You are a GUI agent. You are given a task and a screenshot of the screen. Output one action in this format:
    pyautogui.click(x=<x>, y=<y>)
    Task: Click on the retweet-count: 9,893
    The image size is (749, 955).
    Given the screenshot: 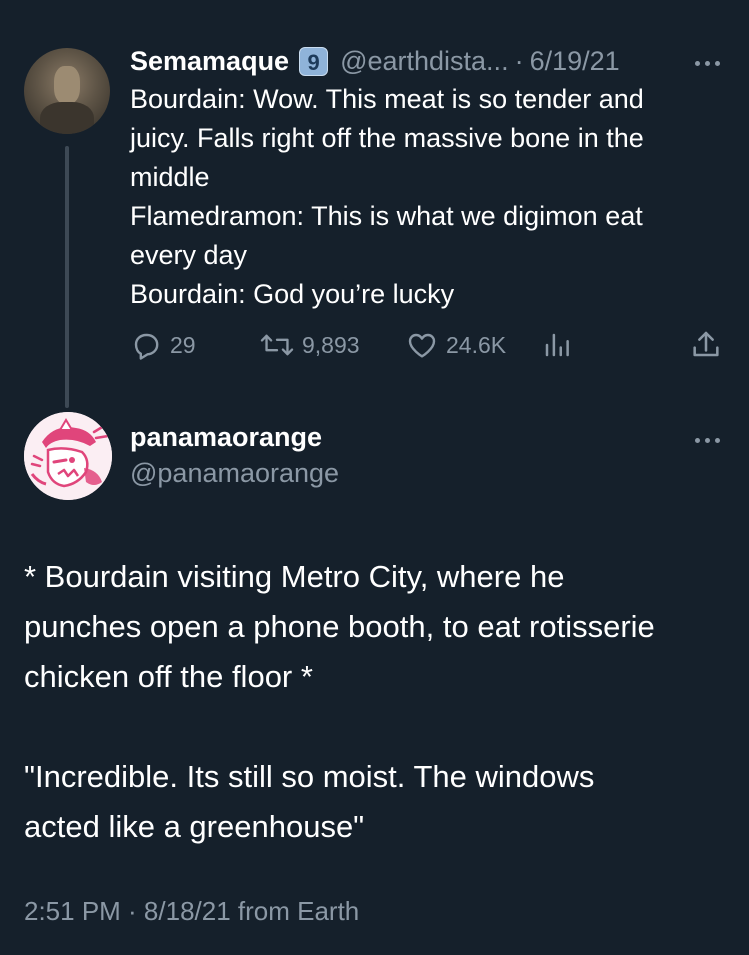 What is the action you would take?
    pyautogui.click(x=331, y=344)
    